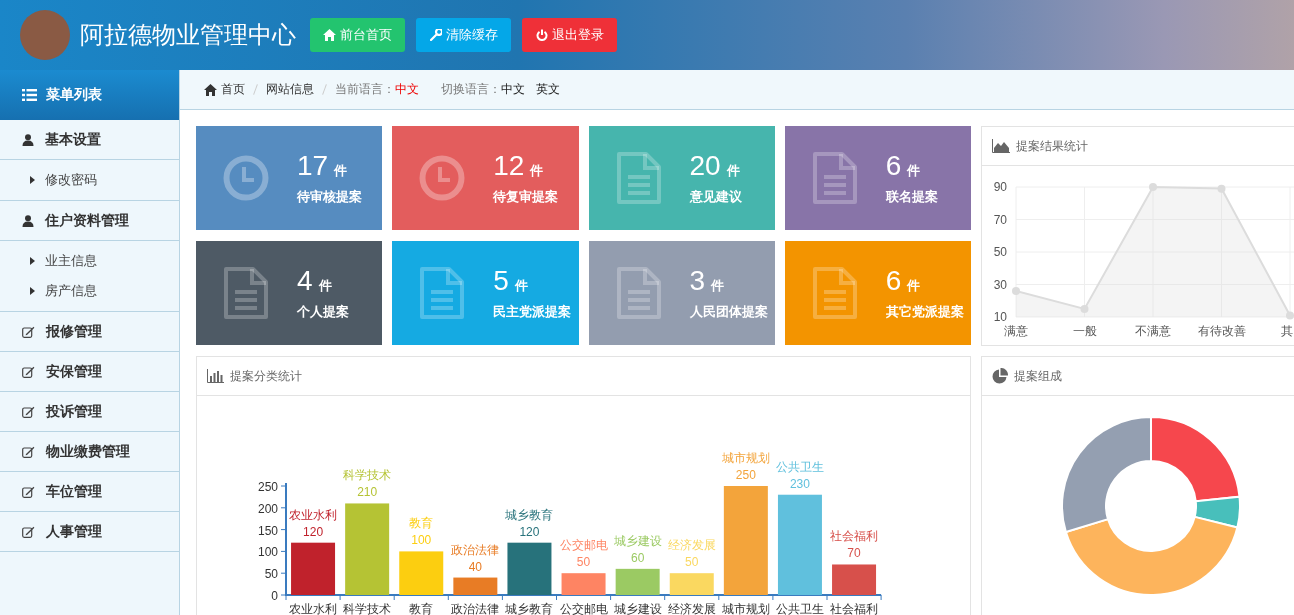  What do you see at coordinates (637, 540) in the screenshot?
I see `bar-category-label: 城乡建设` at bounding box center [637, 540].